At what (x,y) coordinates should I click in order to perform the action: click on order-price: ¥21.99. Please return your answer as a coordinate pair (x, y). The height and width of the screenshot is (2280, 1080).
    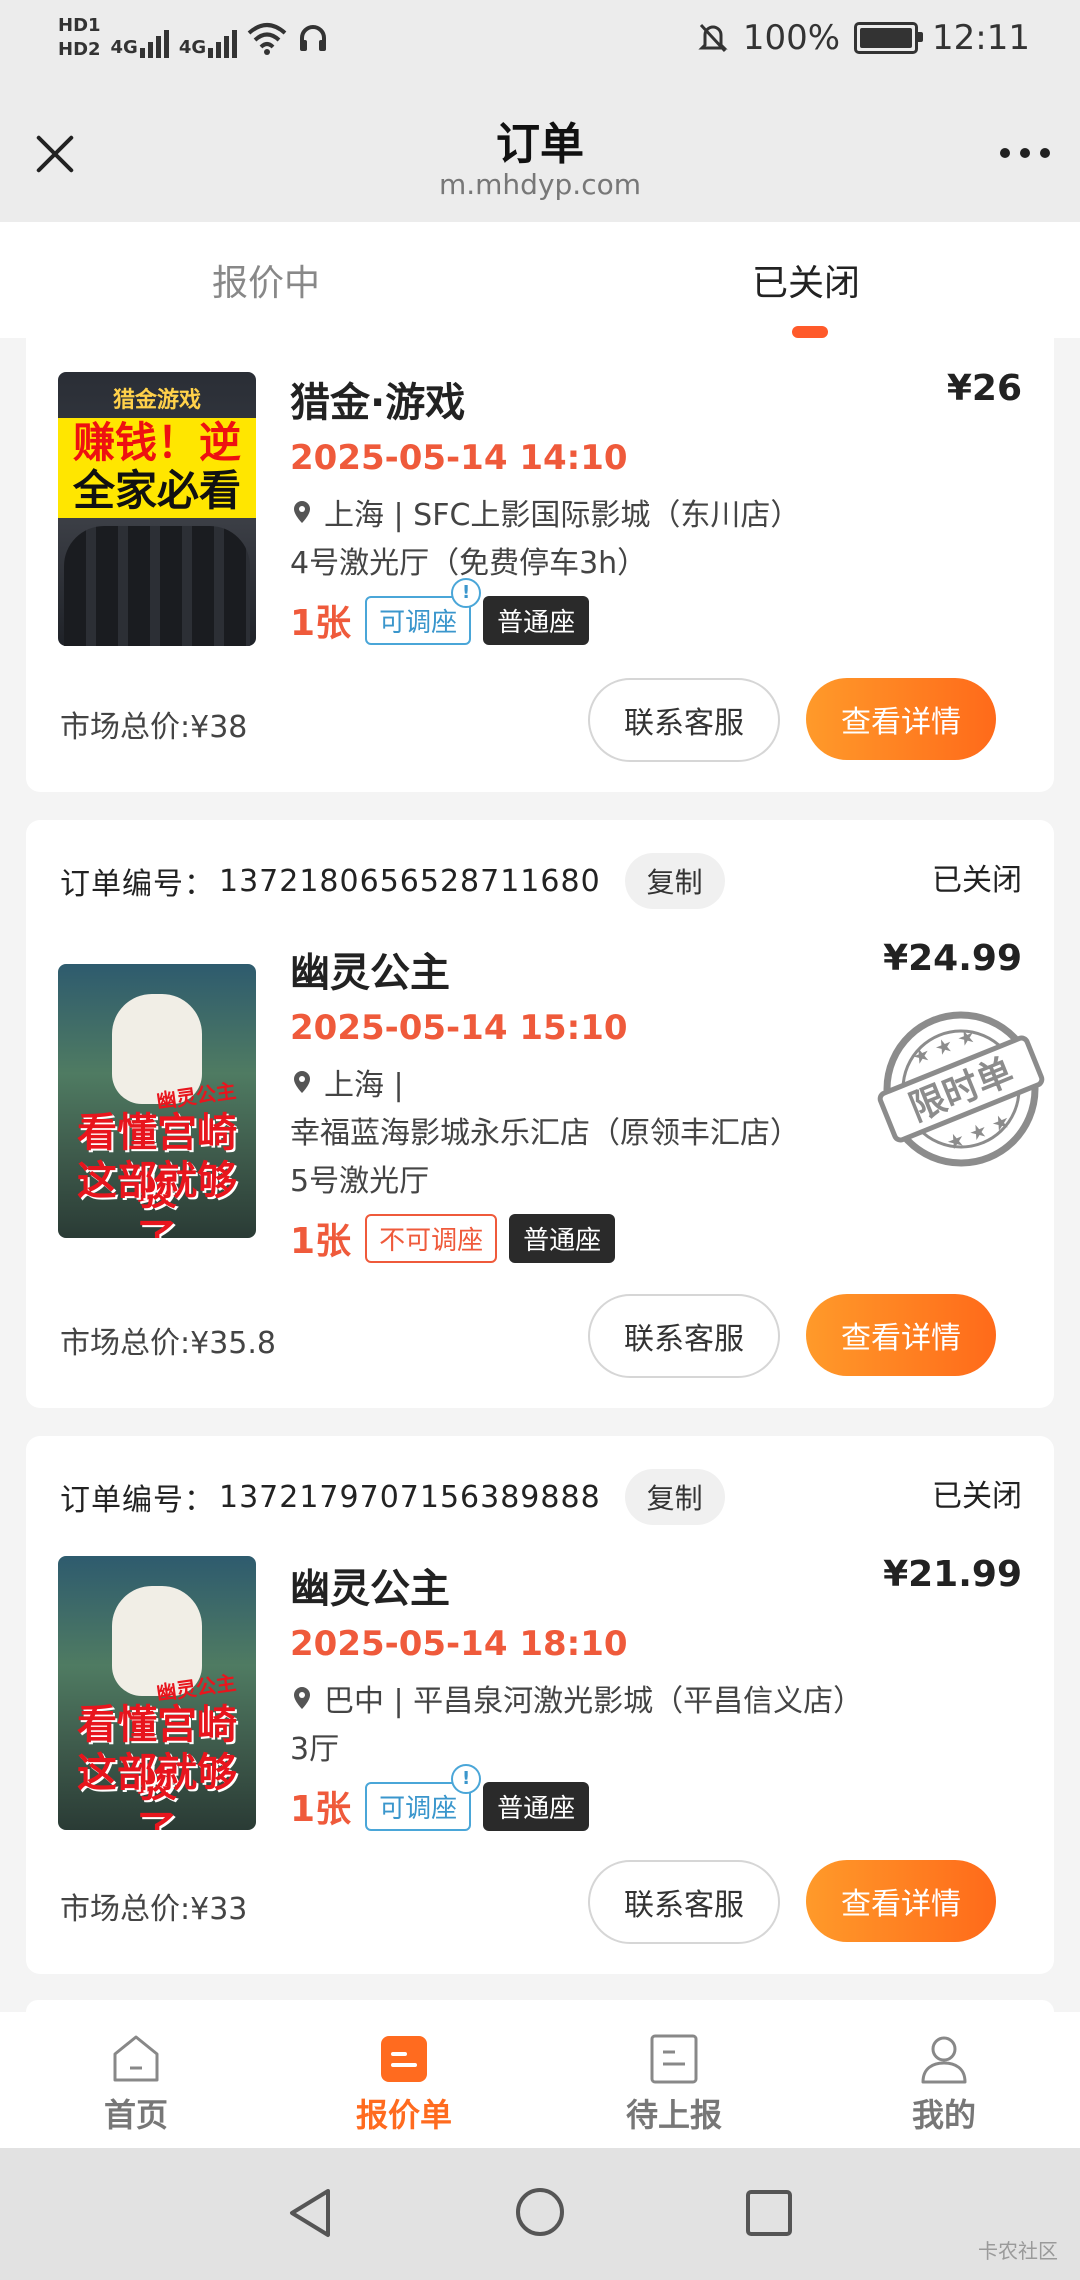
    Looking at the image, I should click on (952, 1574).